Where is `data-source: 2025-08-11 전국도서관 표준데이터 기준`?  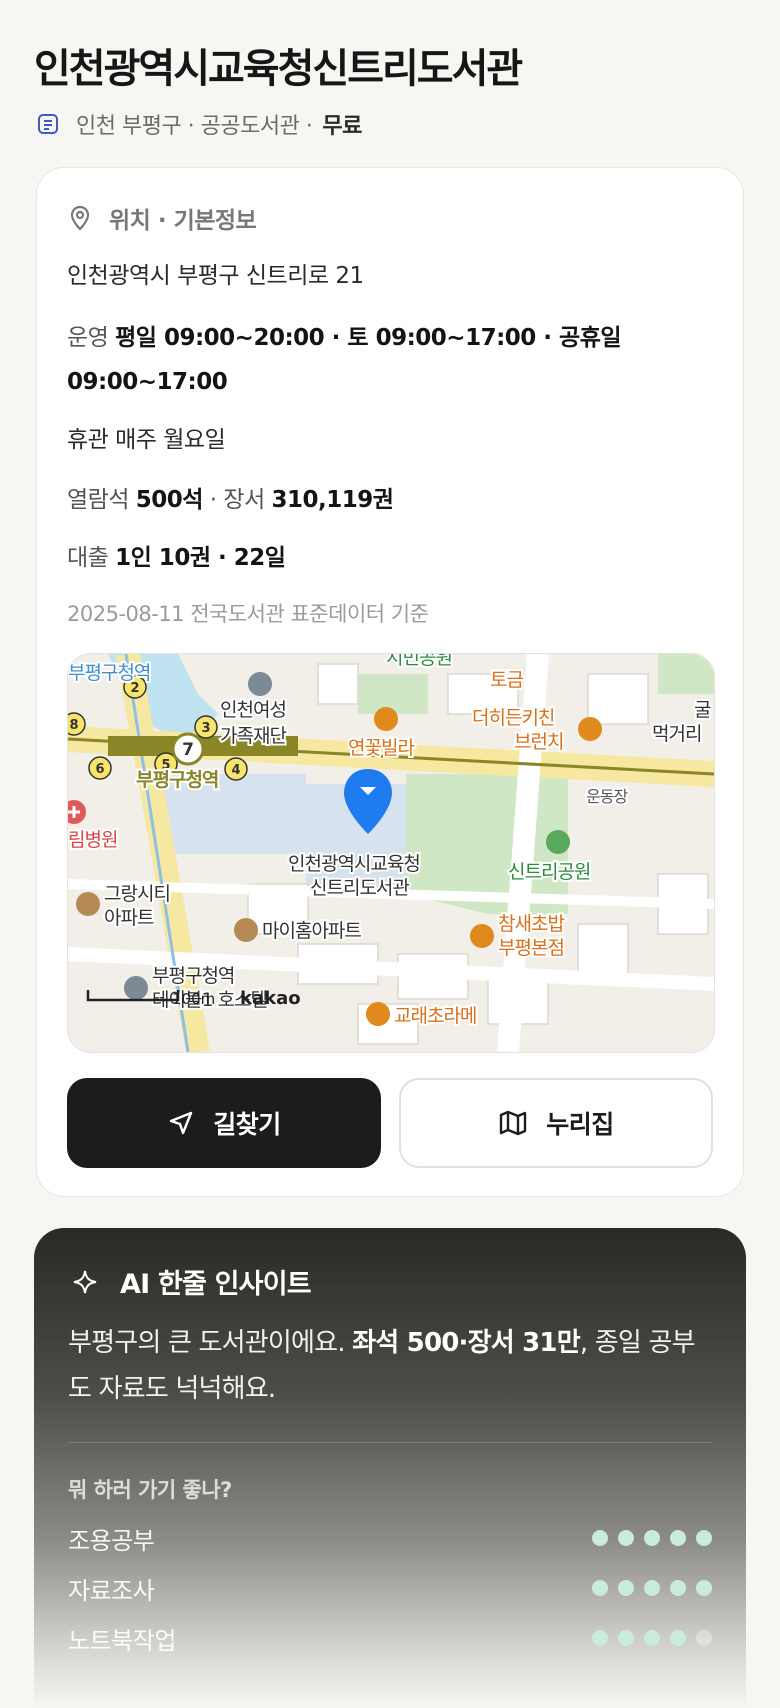 data-source: 2025-08-11 전국도서관 표준데이터 기준 is located at coordinates (248, 614).